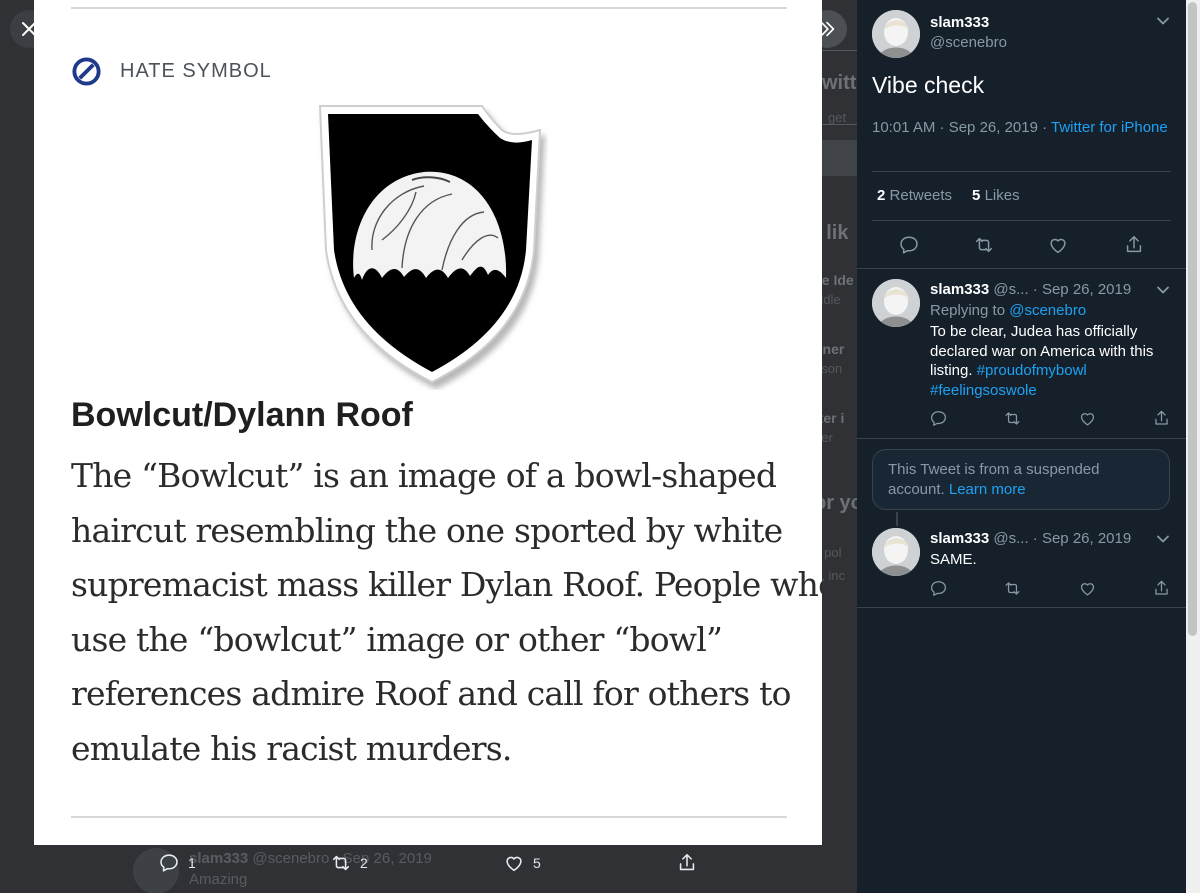 This screenshot has height=893, width=1200. Describe the element at coordinates (192, 863) in the screenshot. I see `reply-count: 1` at that location.